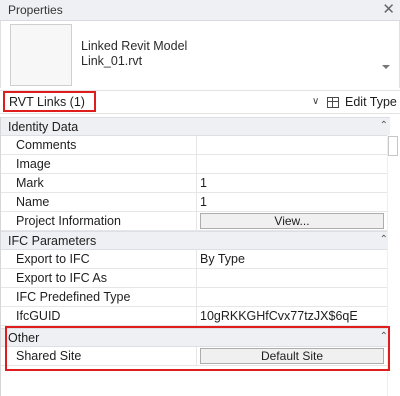 The height and width of the screenshot is (396, 400). I want to click on group-ifc-parameters: IFC Parameters ⌃, so click(195, 240).